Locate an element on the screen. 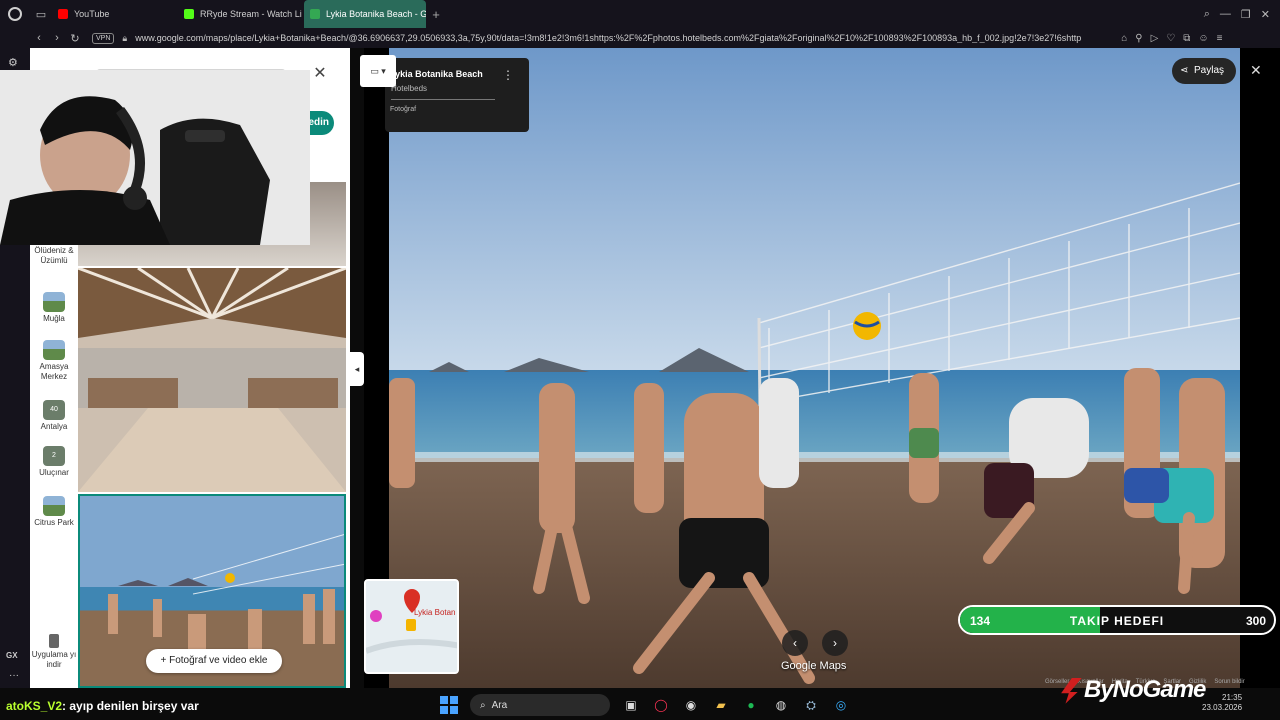 Image resolution: width=1280 pixels, height=720 pixels. windows-taskbar: ⌕ Ara ▣ ◯ ◉ ▰ ● ◍ ⛭ ◎ 21:35 23.03.2026 is located at coordinates (860, 705).